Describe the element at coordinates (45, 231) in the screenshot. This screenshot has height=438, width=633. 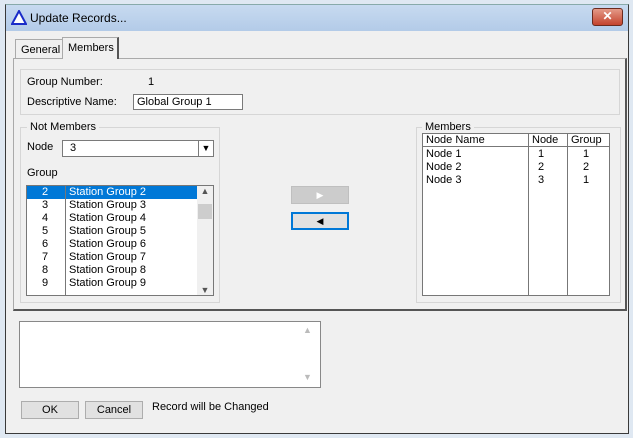
I see `group-number: 5` at that location.